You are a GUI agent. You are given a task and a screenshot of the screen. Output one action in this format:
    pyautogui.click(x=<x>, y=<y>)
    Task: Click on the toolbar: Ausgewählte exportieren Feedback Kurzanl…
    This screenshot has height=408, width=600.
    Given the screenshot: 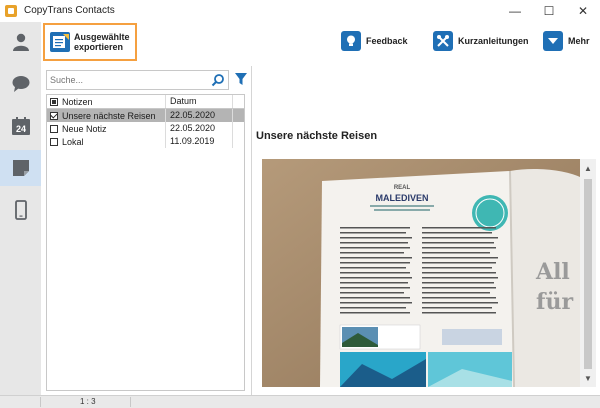 What is the action you would take?
    pyautogui.click(x=320, y=44)
    